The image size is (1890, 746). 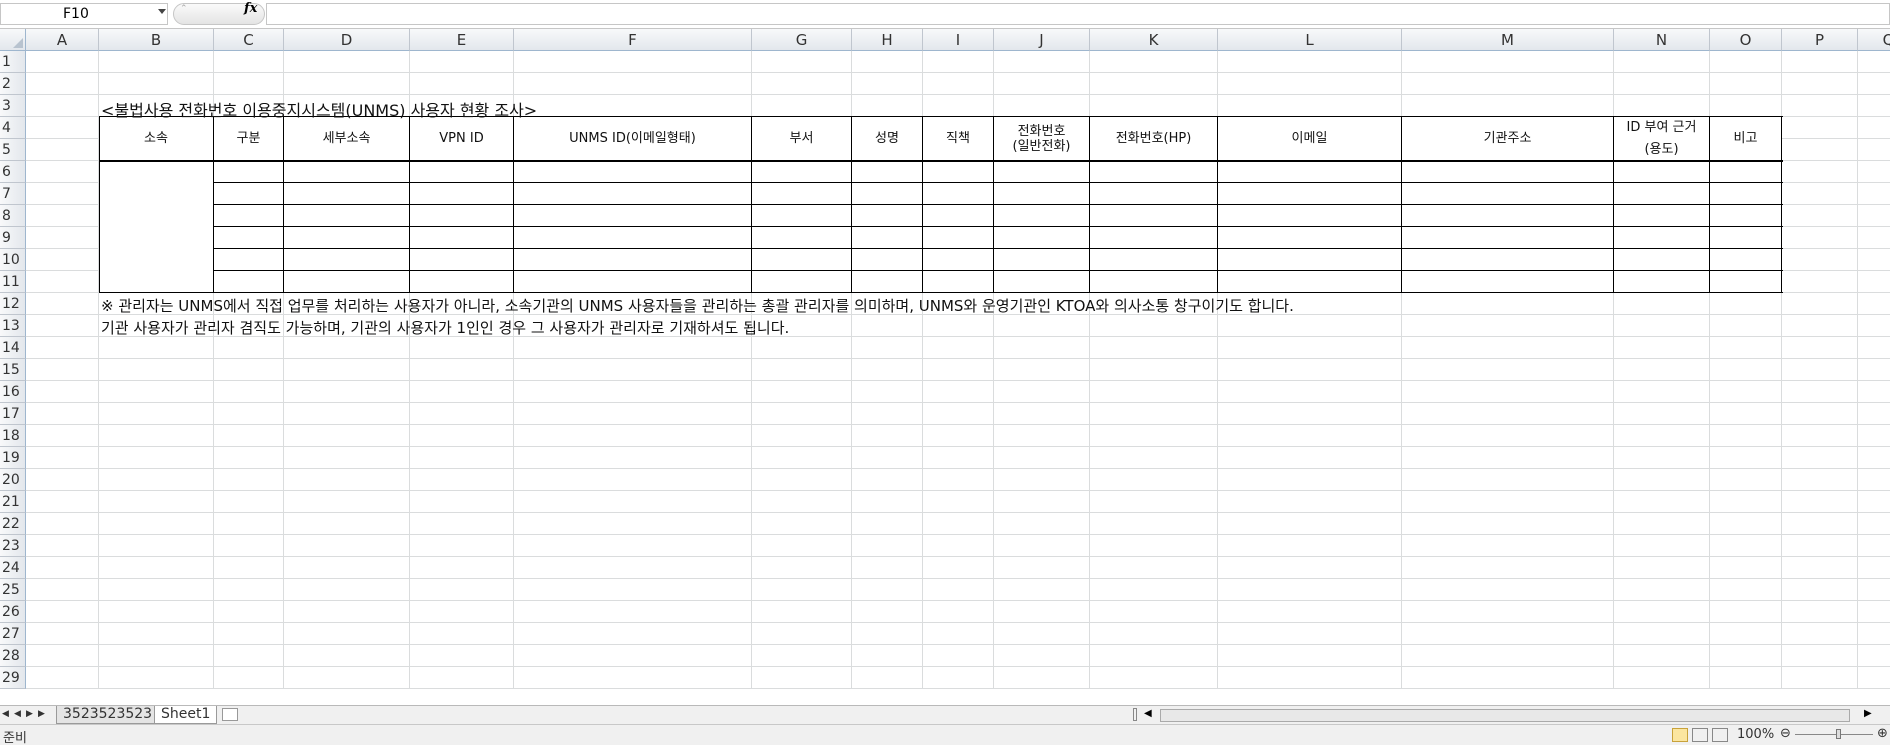 I want to click on row-header: 15, so click(x=13, y=370).